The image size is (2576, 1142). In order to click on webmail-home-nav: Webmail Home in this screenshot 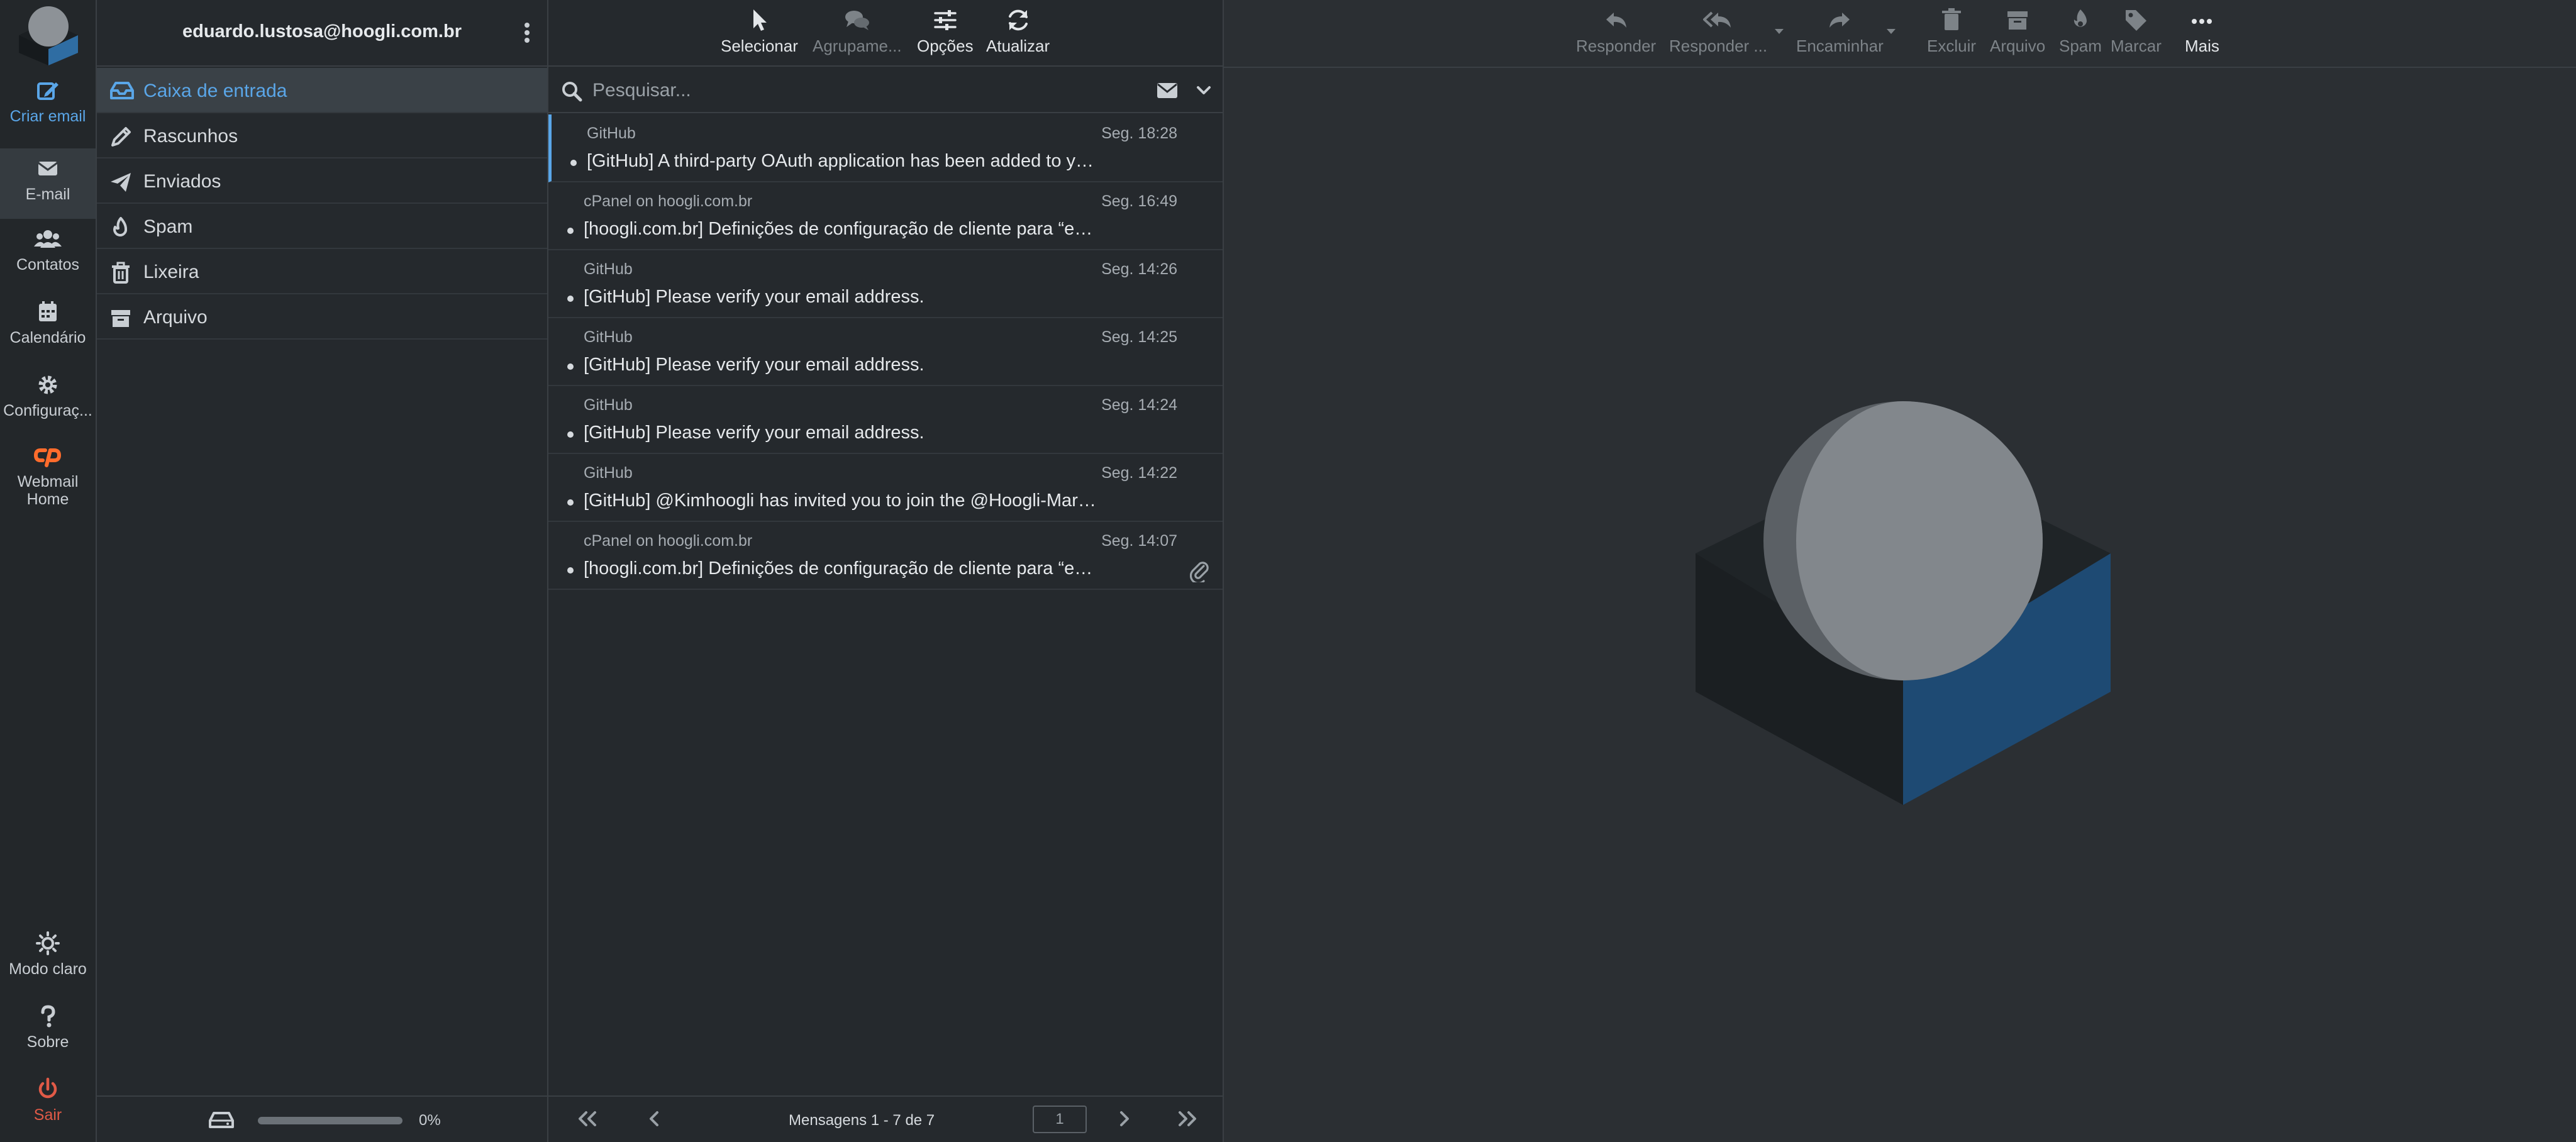, I will do `click(48, 481)`.